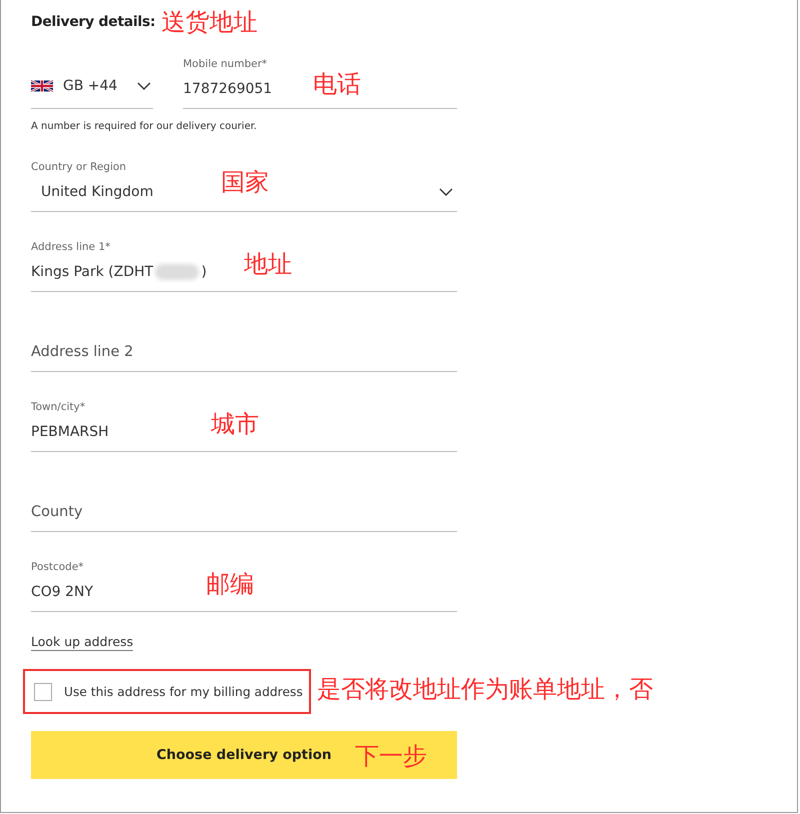 The image size is (800, 814). I want to click on country-code-select: GB +44, so click(92, 76).